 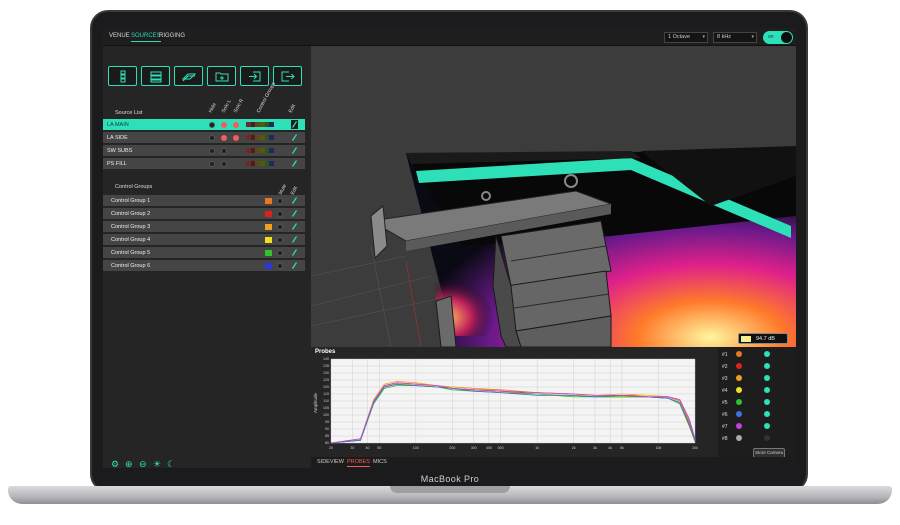 I want to click on x-tick-label: 10k, so click(x=659, y=448).